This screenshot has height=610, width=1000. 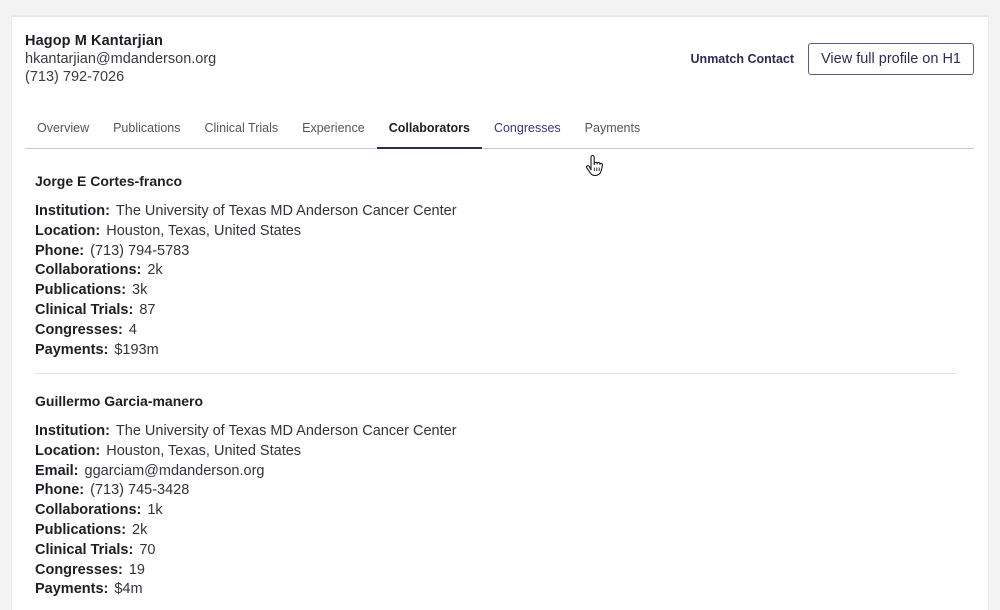 What do you see at coordinates (495, 511) in the screenshot?
I see `collaborator-field: Collaborations: 1k` at bounding box center [495, 511].